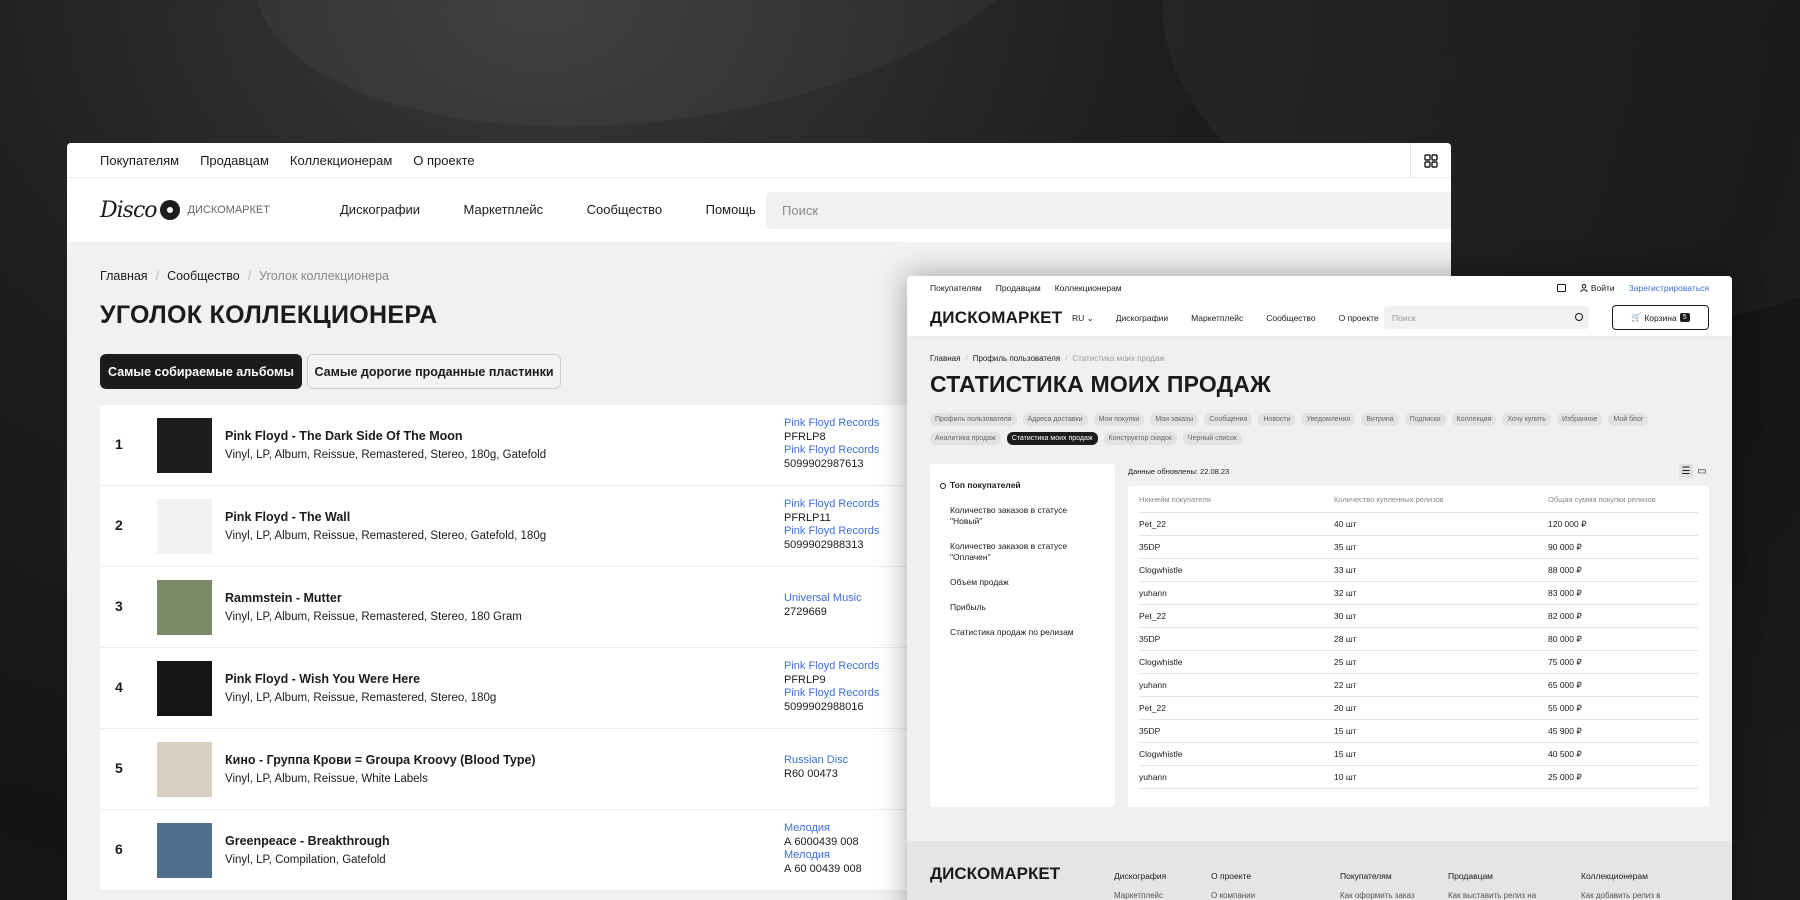 The height and width of the screenshot is (900, 1800). I want to click on footer-link: Маркетплейс, so click(1140, 893).